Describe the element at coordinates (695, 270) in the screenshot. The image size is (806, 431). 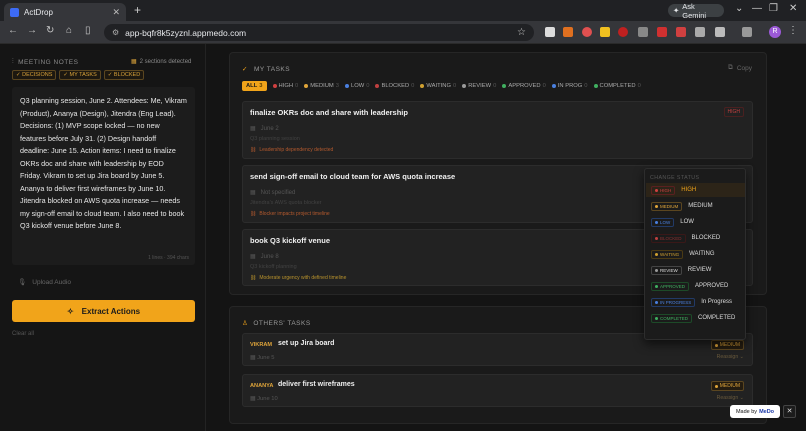
I see `status-option-review: REVIEW REVIEW` at that location.